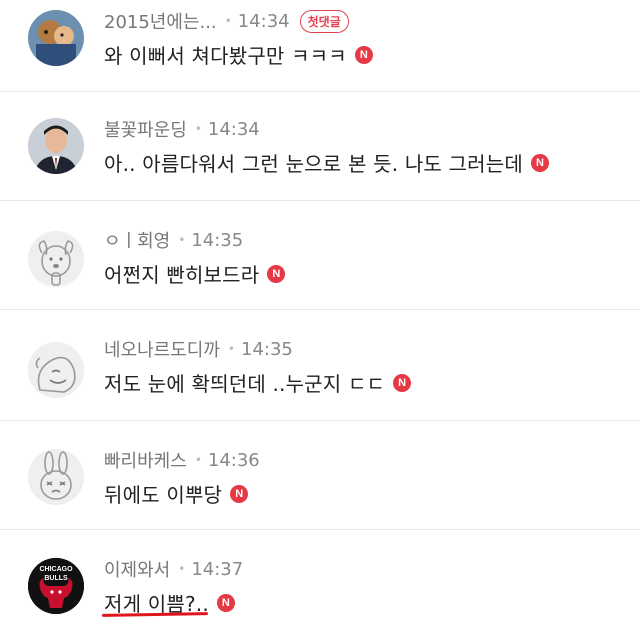  I want to click on comment-meta: 빠리바케스 • 14:36, so click(182, 460).